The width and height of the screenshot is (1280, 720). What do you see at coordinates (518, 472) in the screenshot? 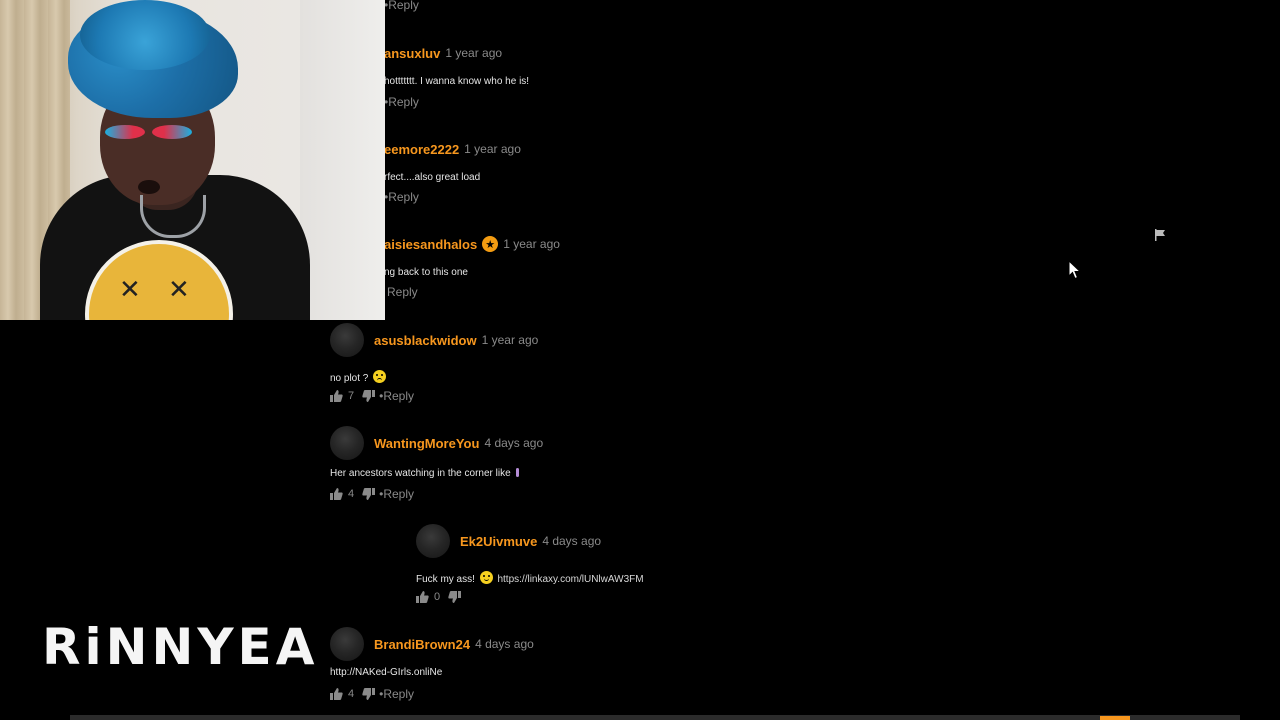
I see `person-emoji-icon` at bounding box center [518, 472].